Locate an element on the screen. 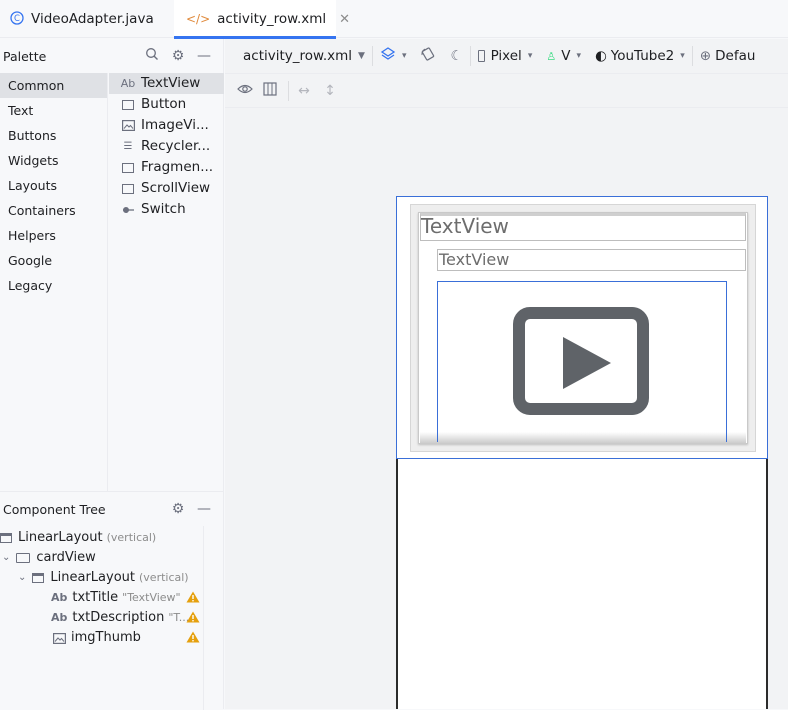 This screenshot has width=788, height=710. switch-icon is located at coordinates (128, 210).